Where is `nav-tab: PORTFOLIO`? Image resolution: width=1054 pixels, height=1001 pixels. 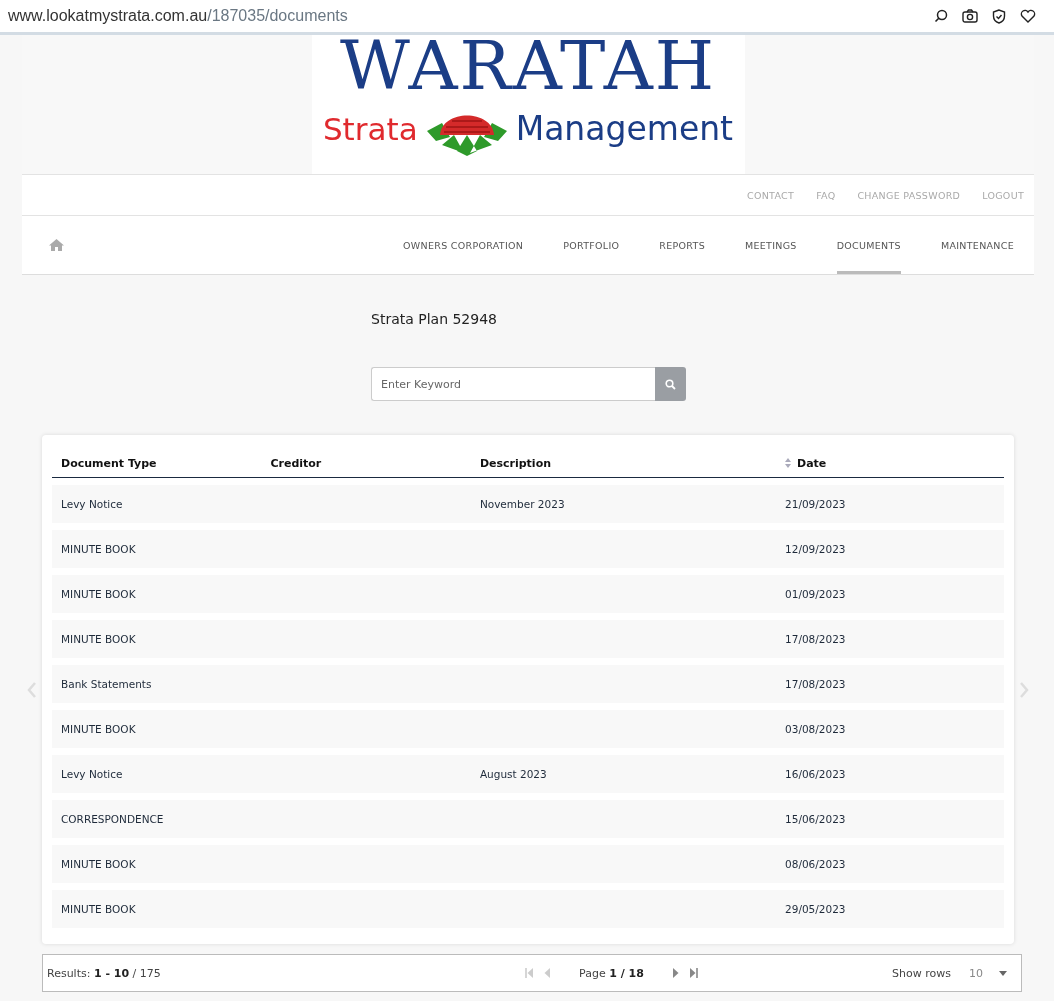
nav-tab: PORTFOLIO is located at coordinates (591, 245).